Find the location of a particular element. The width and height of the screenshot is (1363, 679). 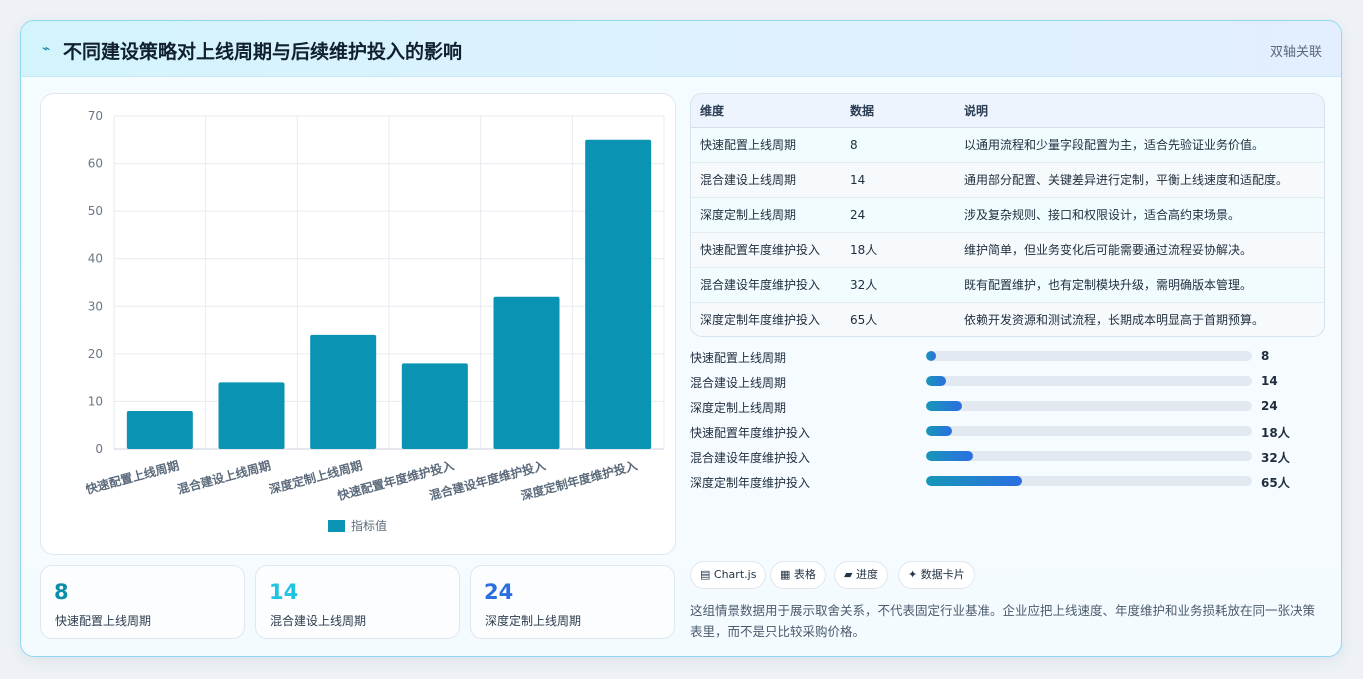

legend-swatch is located at coordinates (336, 526).